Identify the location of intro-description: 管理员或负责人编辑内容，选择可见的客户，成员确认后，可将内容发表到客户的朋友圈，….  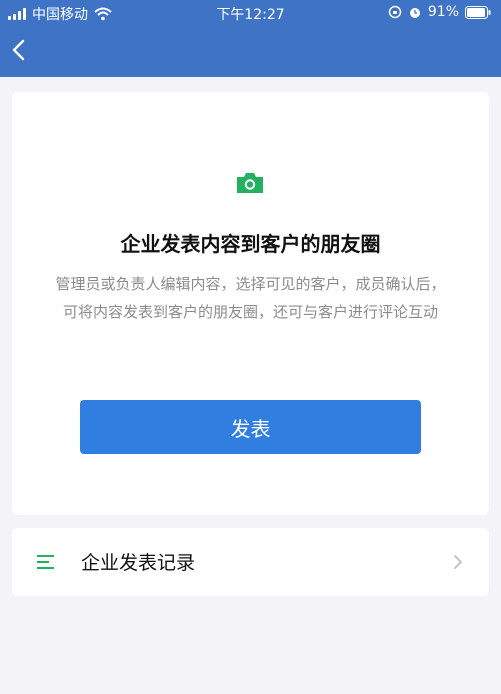
(250, 298).